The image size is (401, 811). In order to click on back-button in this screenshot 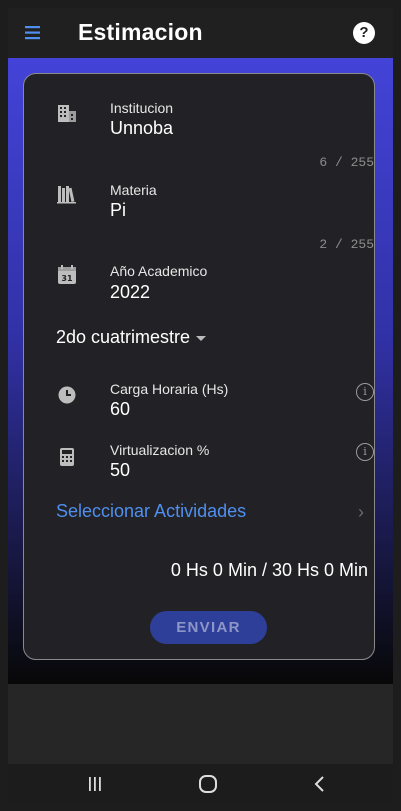, I will do `click(320, 783)`.